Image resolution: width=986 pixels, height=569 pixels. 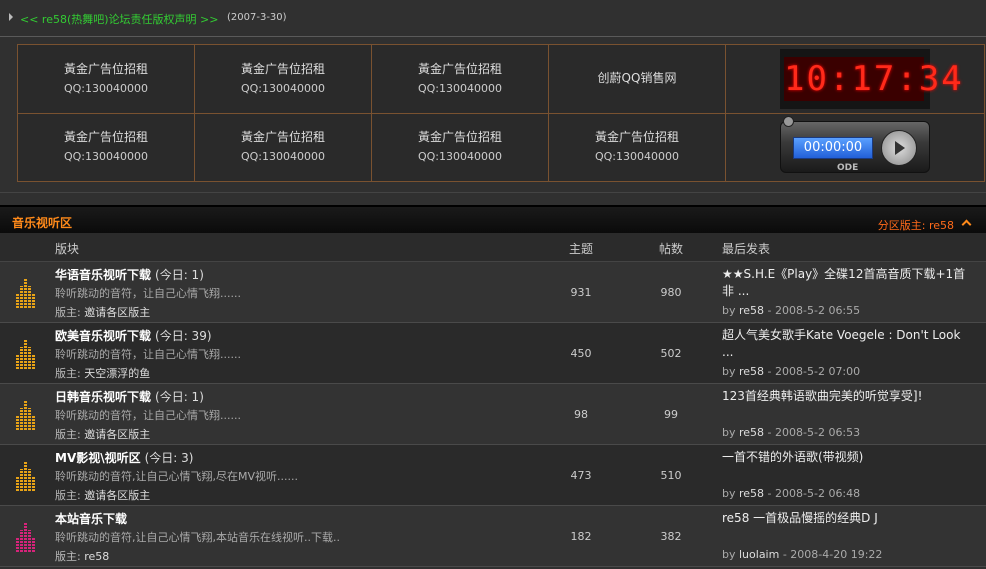 What do you see at coordinates (671, 353) in the screenshot?
I see `post-count: 502` at bounding box center [671, 353].